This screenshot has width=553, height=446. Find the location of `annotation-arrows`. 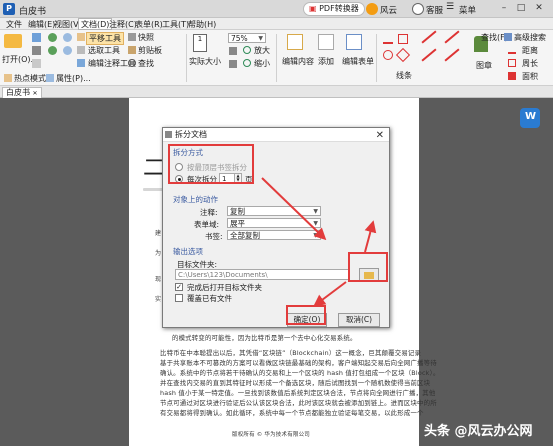

annotation-arrows is located at coordinates (319, 242).